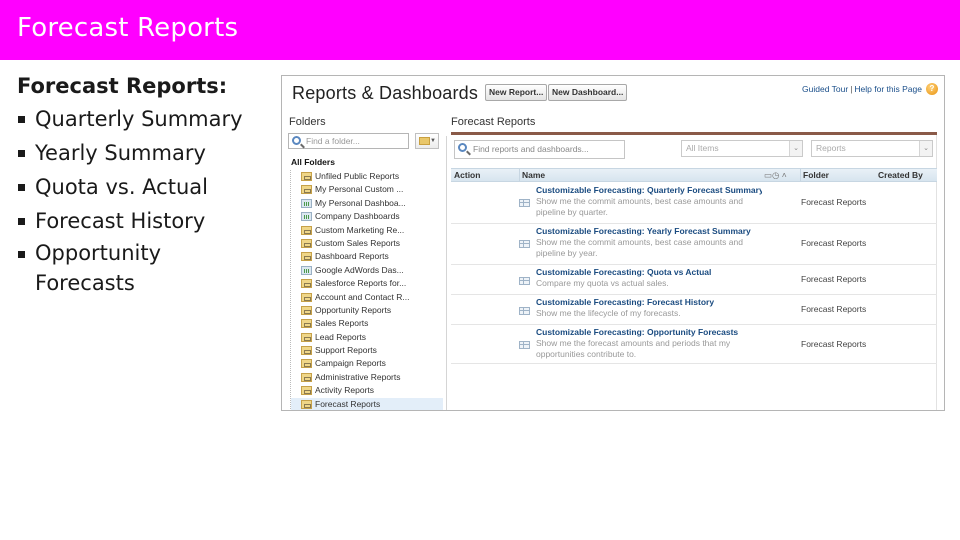  What do you see at coordinates (932, 89) in the screenshot?
I see `help-icon: ?` at bounding box center [932, 89].